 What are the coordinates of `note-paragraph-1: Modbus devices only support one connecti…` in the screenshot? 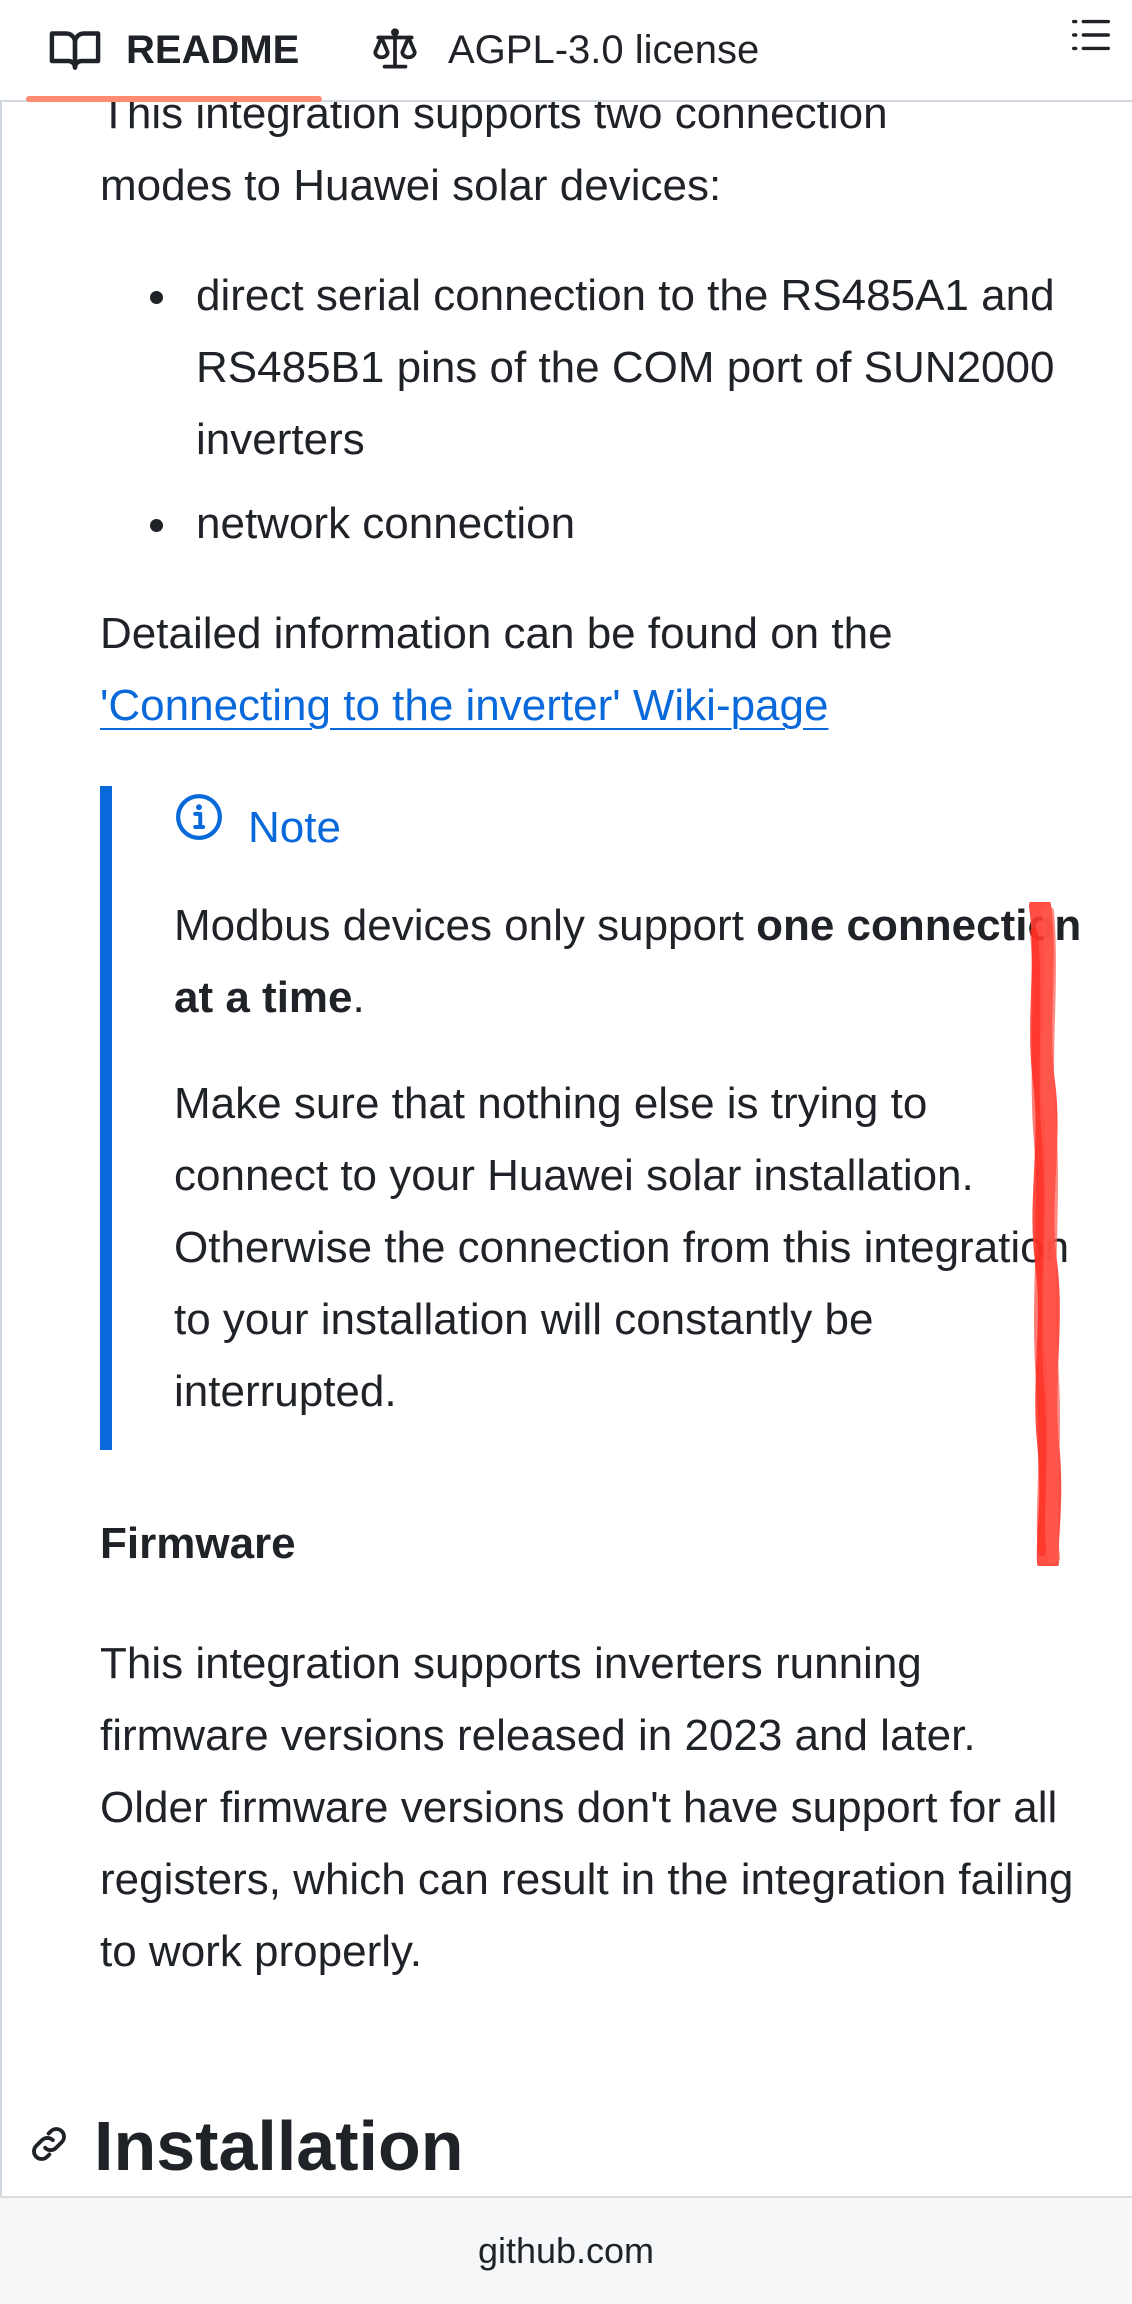 It's located at (632, 962).